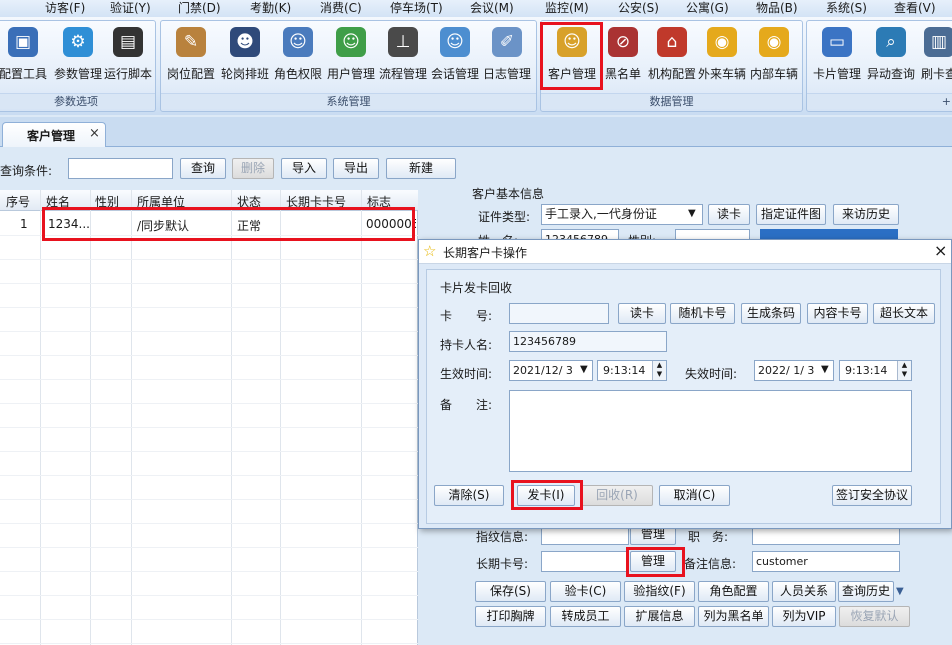 Image resolution: width=952 pixels, height=645 pixels. I want to click on menu-parking: 停车场(T), so click(416, 8).